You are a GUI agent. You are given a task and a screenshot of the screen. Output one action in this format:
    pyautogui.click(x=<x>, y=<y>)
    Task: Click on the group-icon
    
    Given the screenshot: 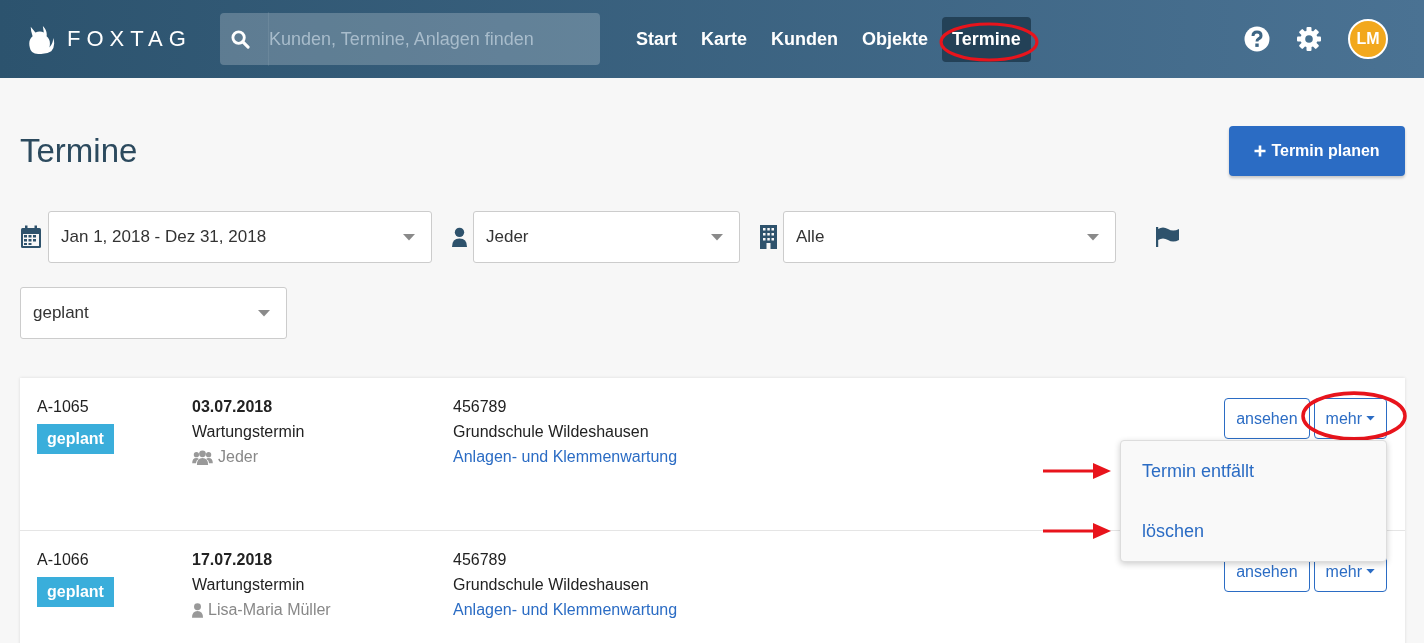 What is the action you would take?
    pyautogui.click(x=202, y=457)
    